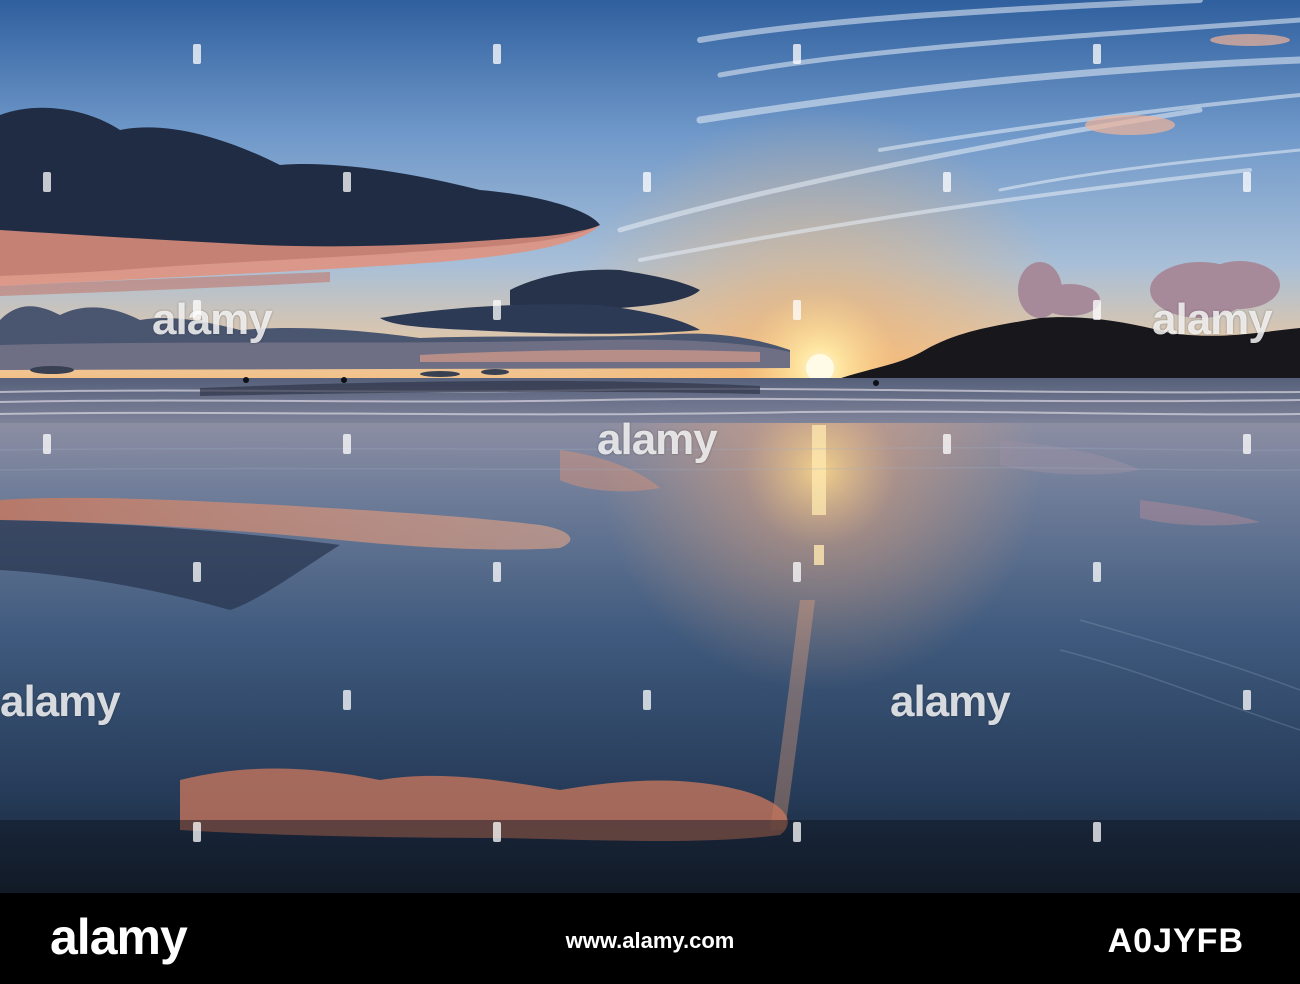 This screenshot has width=1300, height=984. What do you see at coordinates (650, 940) in the screenshot?
I see `alamy-url: www.alamy.com` at bounding box center [650, 940].